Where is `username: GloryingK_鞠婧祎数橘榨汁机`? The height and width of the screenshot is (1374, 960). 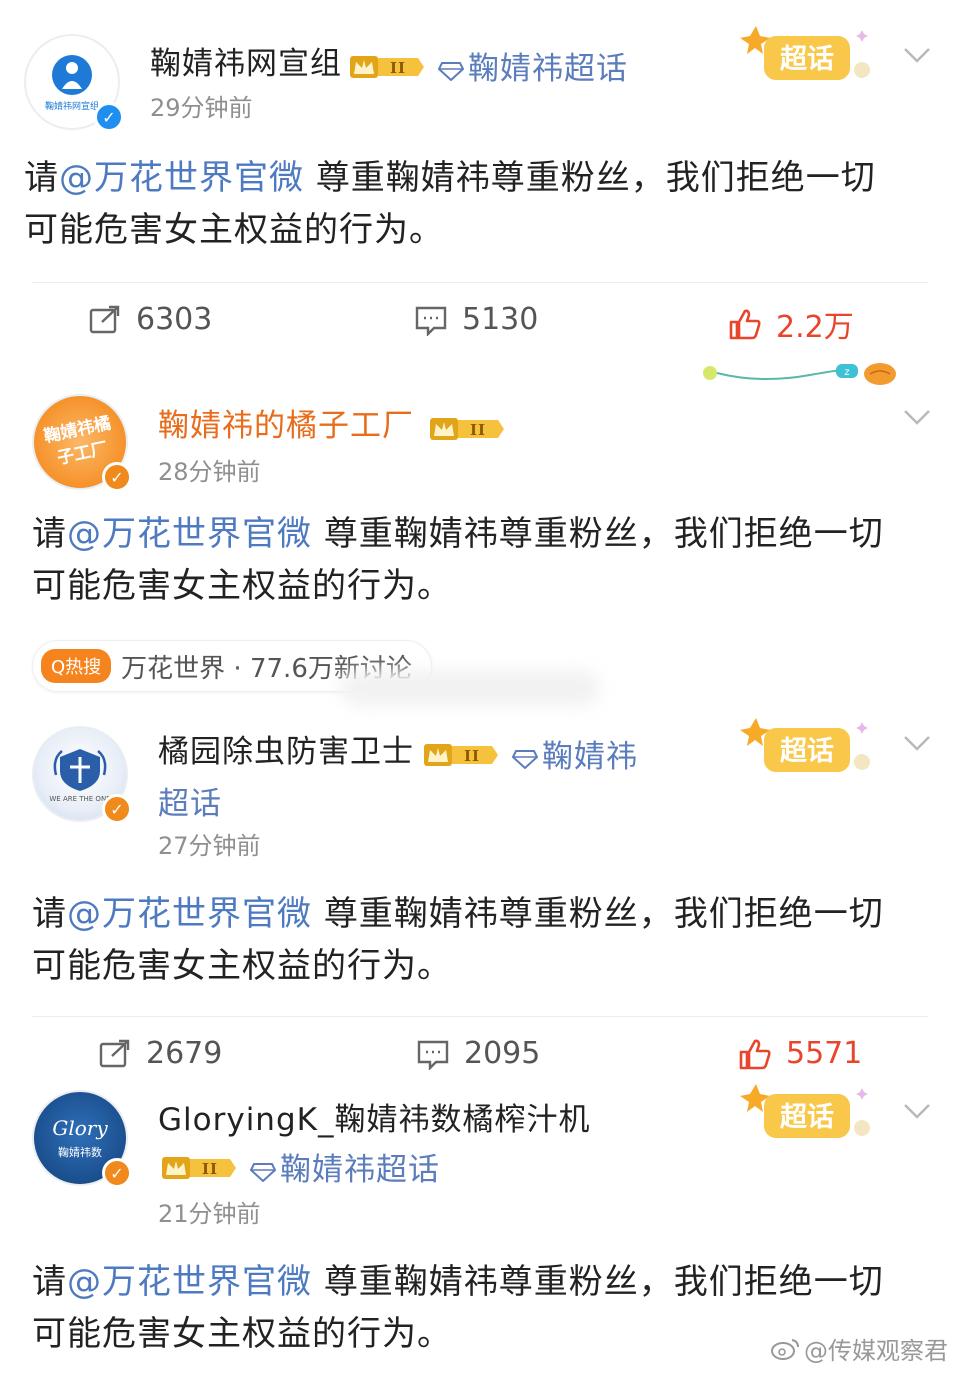 username: GloryingK_鞠婧祎数橘榨汁机 is located at coordinates (374, 1116).